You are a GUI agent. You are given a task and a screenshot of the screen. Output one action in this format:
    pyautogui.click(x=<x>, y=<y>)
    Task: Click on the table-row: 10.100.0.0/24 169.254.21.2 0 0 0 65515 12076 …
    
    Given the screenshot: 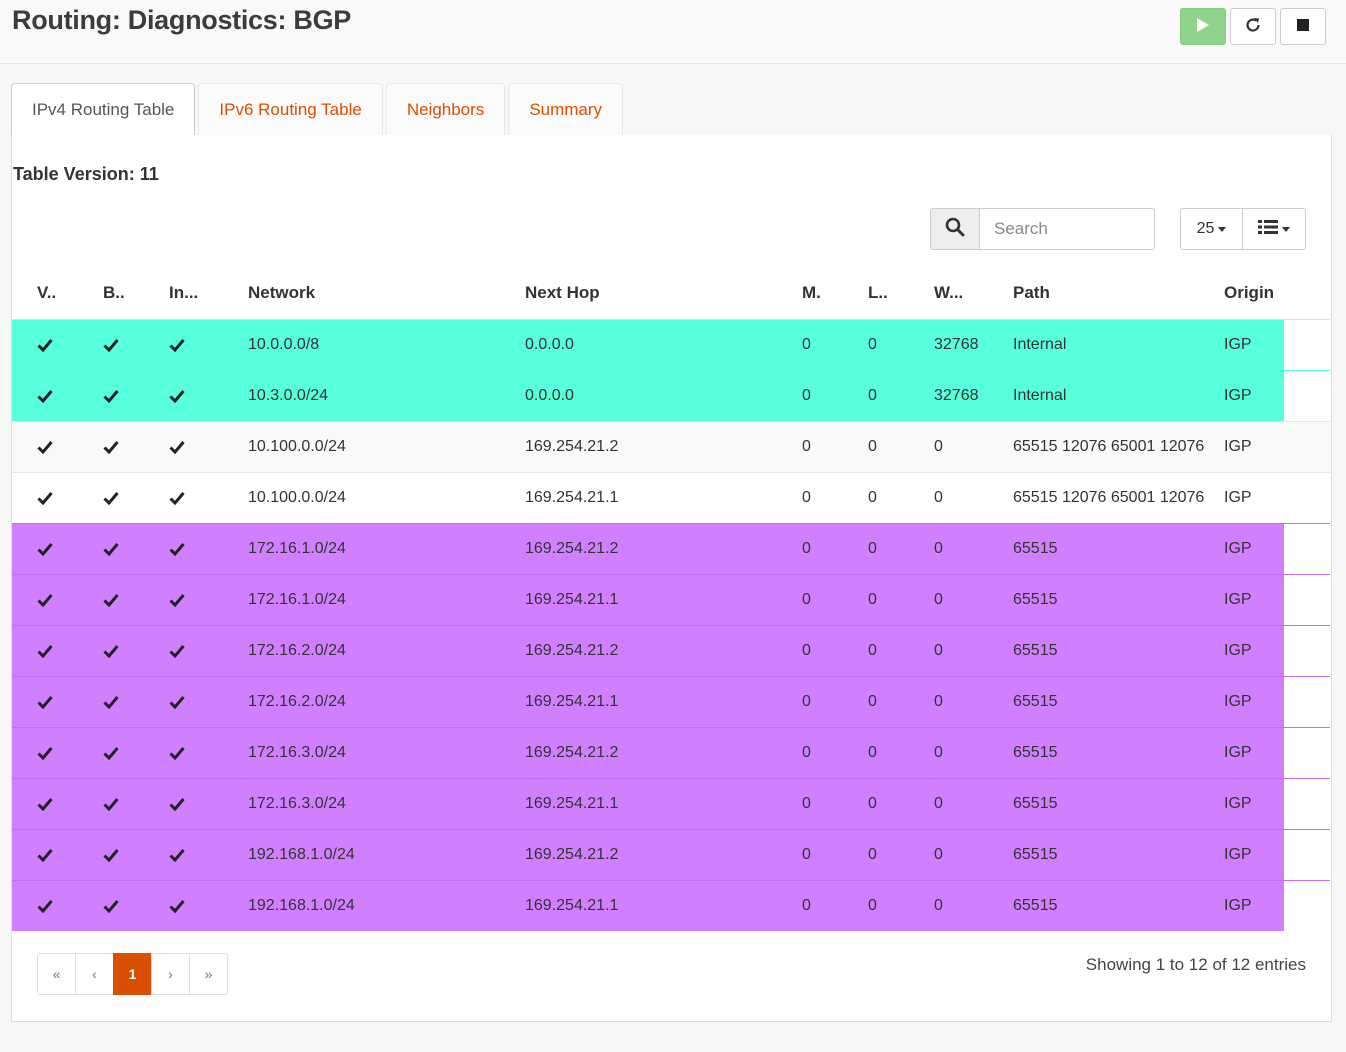 What is the action you would take?
    pyautogui.click(x=671, y=446)
    